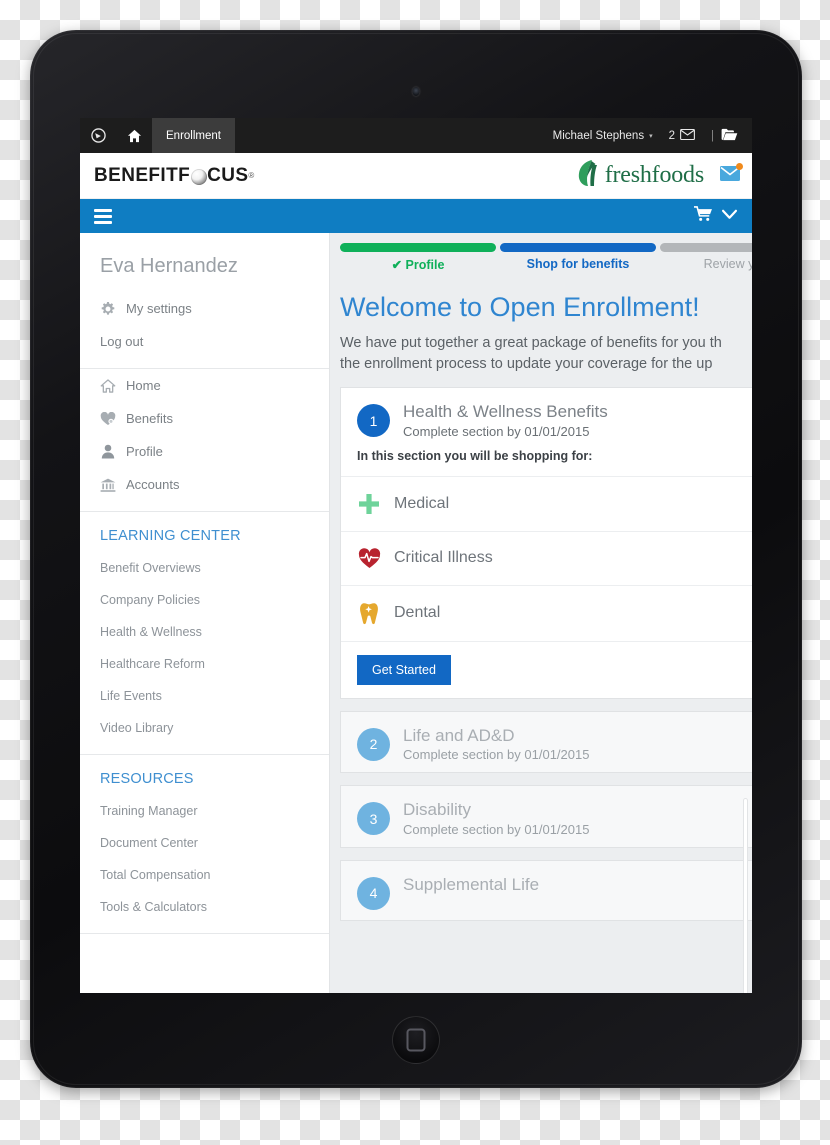  Describe the element at coordinates (143, 385) in the screenshot. I see `sidebar-item-label: Home` at that location.